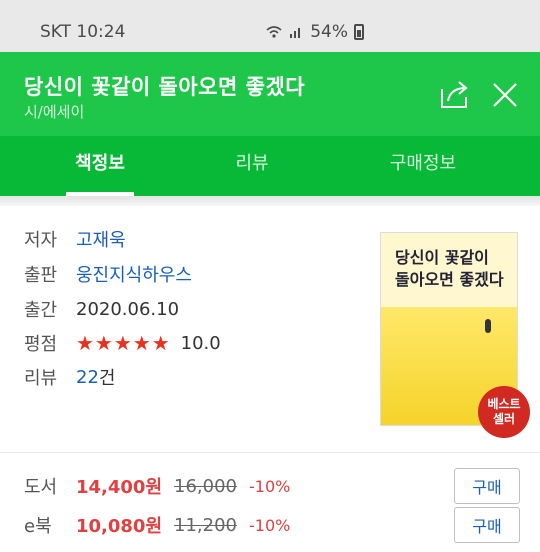  I want to click on author-label: 저자, so click(41, 240).